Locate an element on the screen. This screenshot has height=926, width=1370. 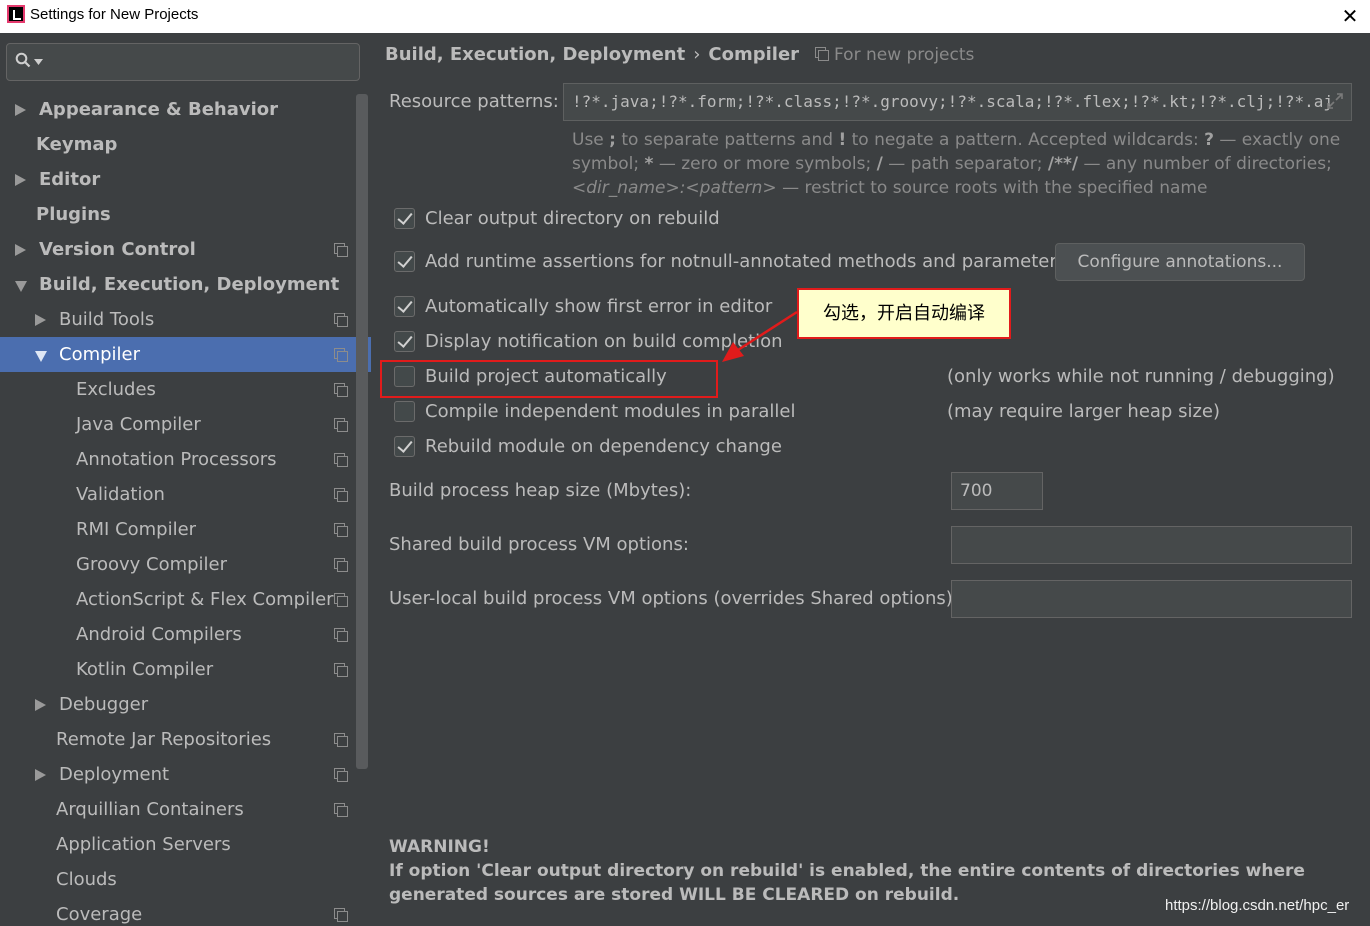
annotation-callout: 勾选，开启自动编译 is located at coordinates (904, 313).